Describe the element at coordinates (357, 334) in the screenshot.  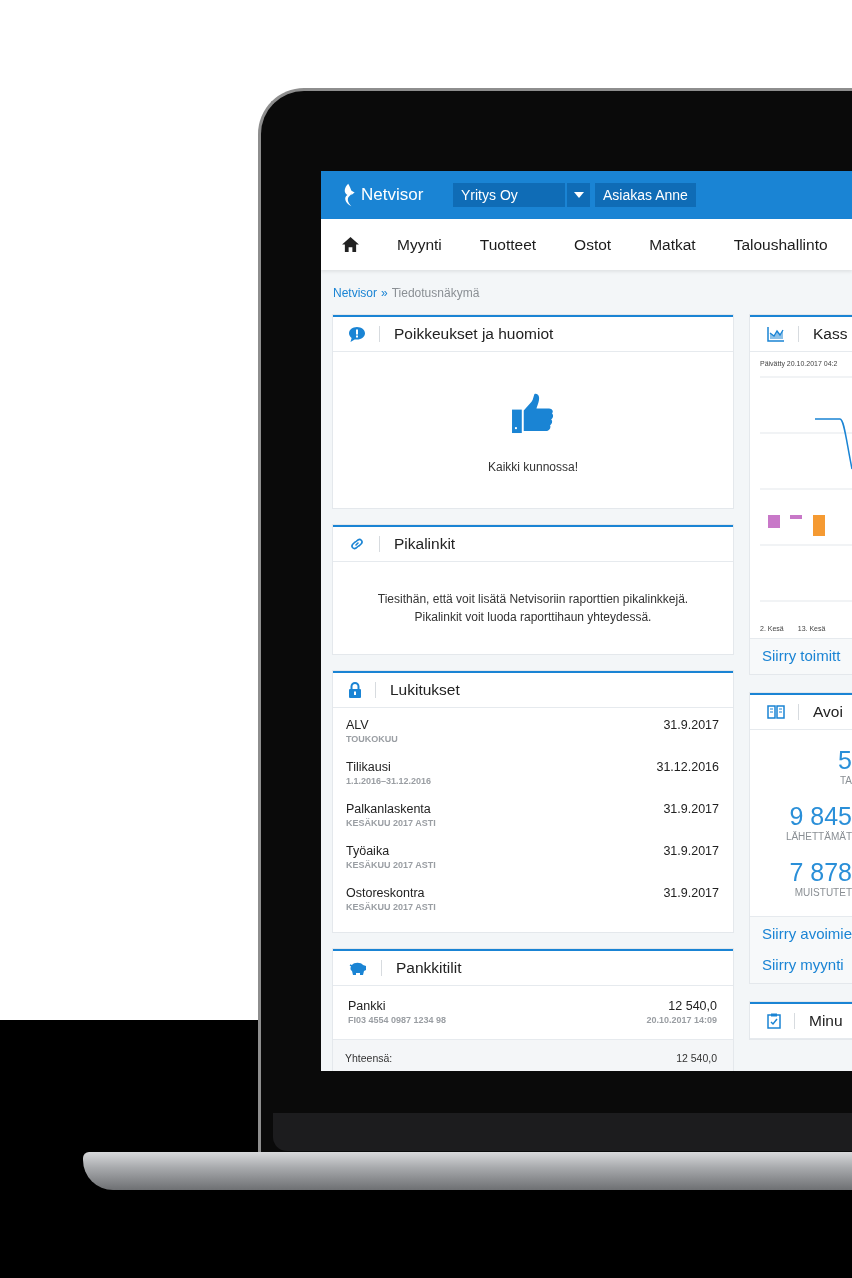
I see `alert-bubble-icon` at that location.